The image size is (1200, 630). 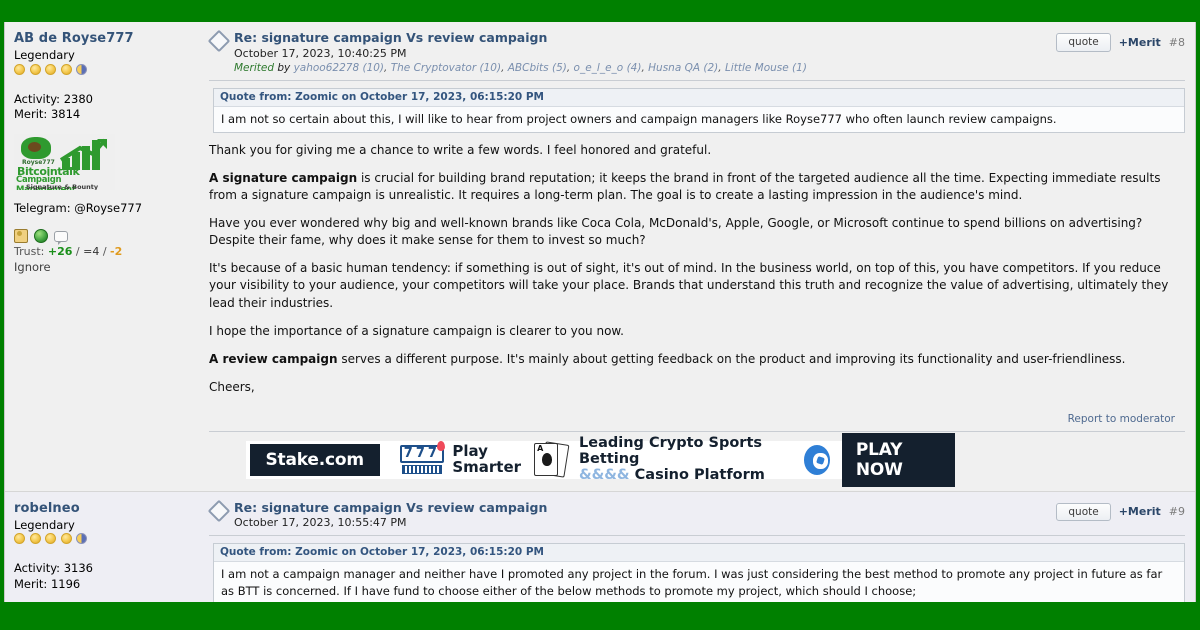 What do you see at coordinates (422, 458) in the screenshot?
I see `slot-machine-icon: 777` at bounding box center [422, 458].